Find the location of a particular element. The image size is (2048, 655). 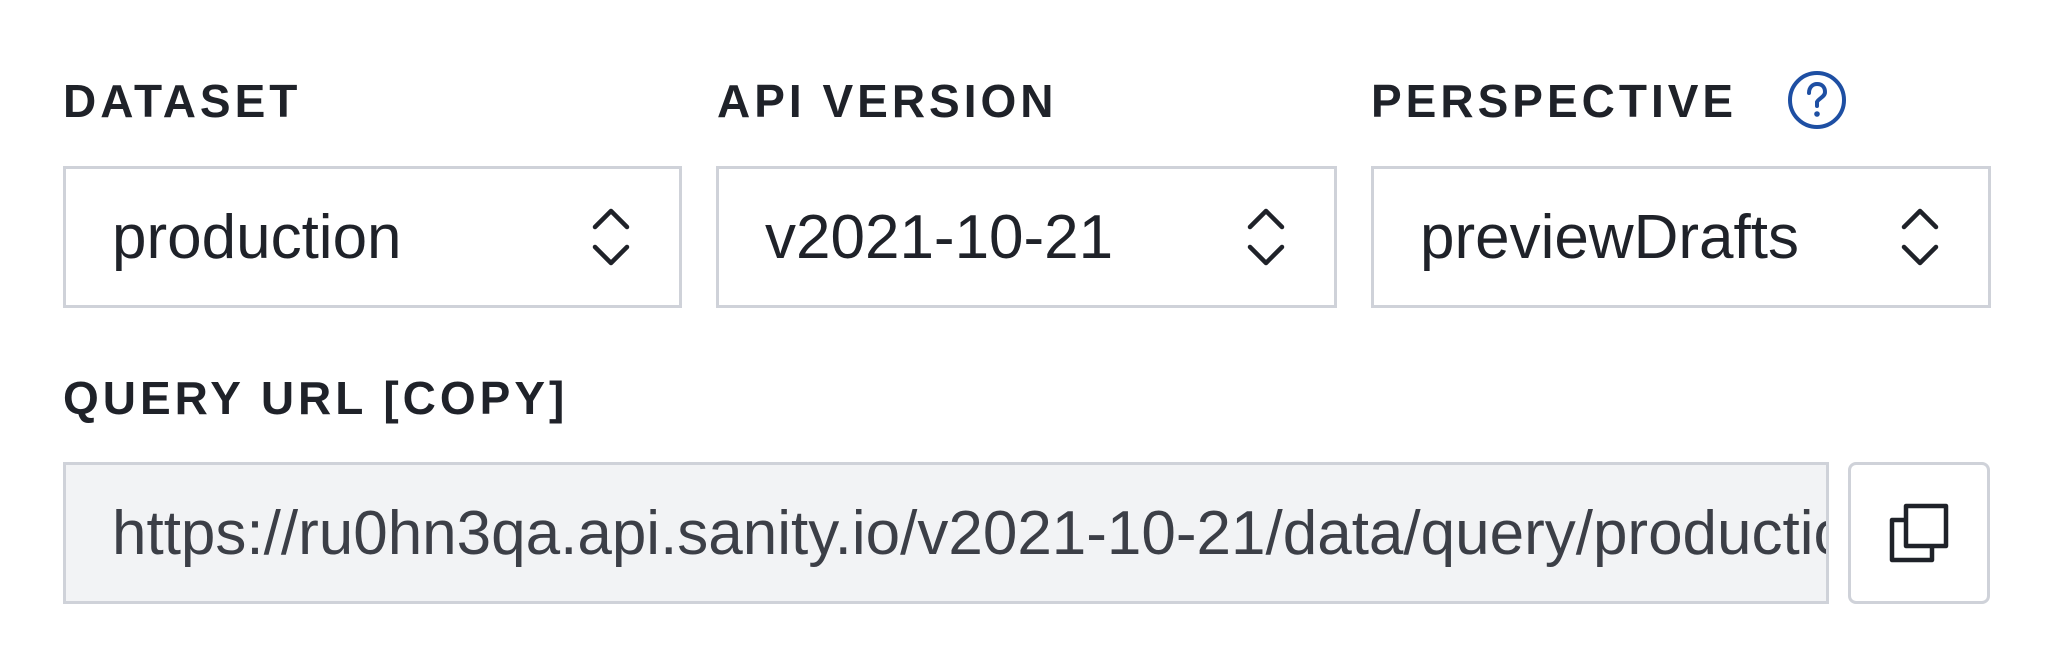

dataset-select-value: production is located at coordinates (257, 237).